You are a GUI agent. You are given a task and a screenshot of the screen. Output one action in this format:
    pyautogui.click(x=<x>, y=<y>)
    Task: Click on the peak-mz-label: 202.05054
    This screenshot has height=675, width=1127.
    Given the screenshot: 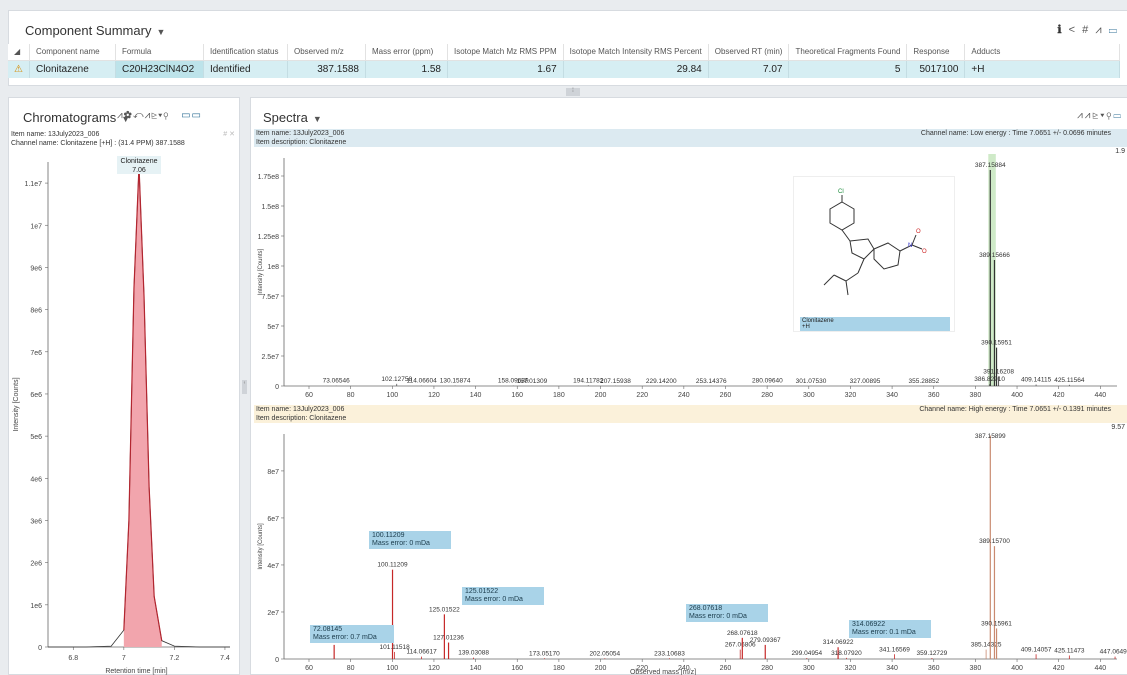 What is the action you would take?
    pyautogui.click(x=604, y=653)
    